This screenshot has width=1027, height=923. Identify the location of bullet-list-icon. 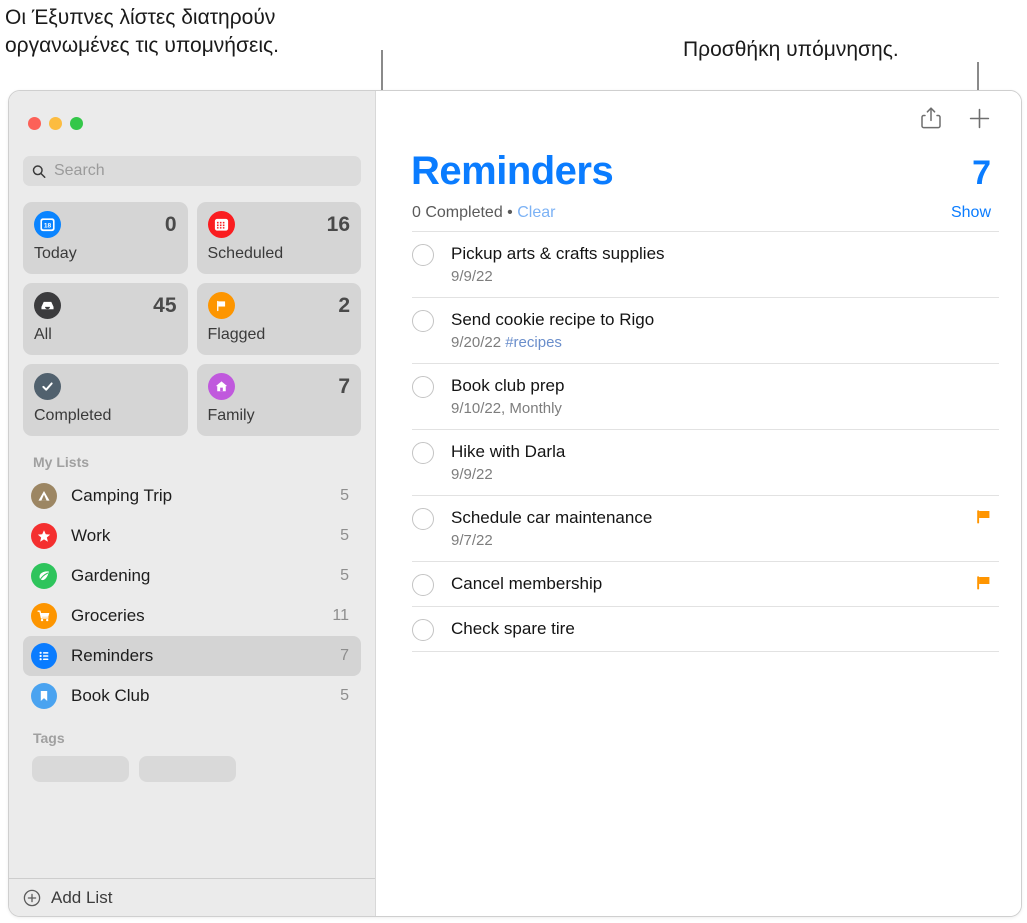
(44, 656).